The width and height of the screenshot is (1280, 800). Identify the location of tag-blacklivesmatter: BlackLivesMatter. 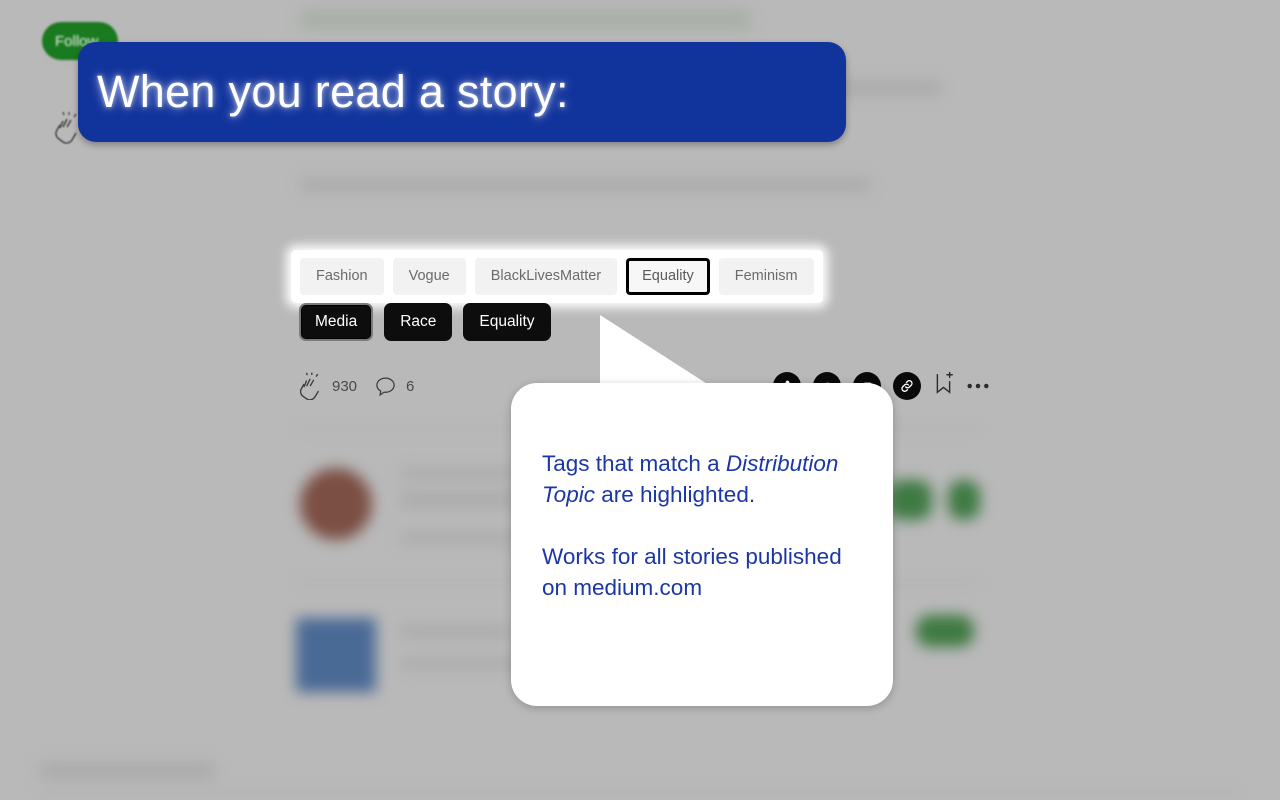
(546, 276).